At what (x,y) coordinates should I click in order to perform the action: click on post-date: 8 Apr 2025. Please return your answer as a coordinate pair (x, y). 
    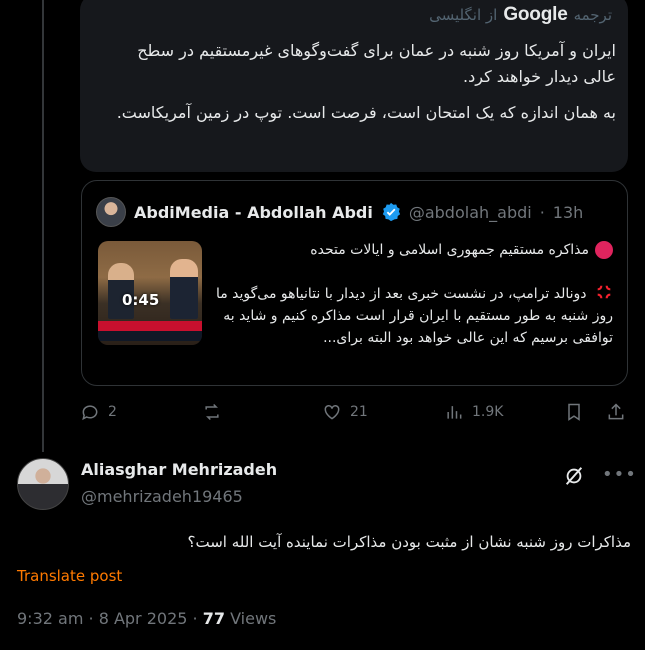
    Looking at the image, I should click on (143, 618).